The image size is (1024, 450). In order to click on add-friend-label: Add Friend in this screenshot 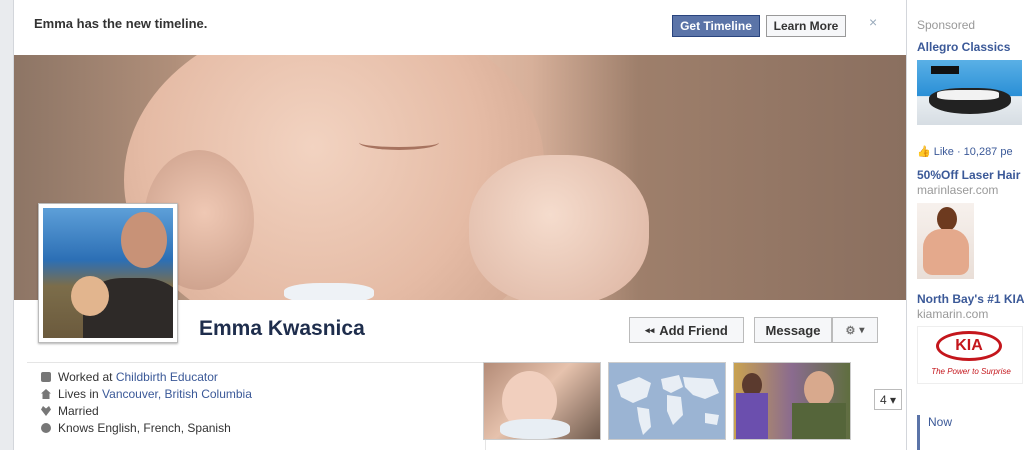, I will do `click(693, 330)`.